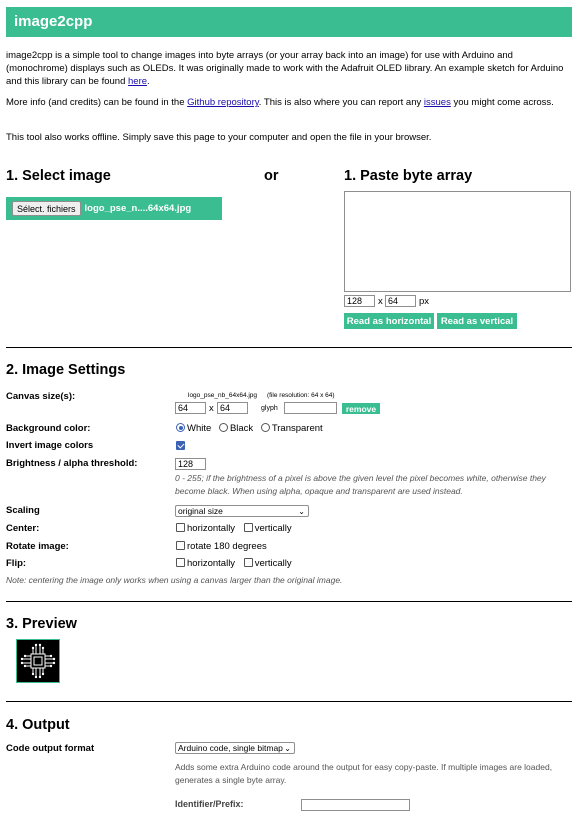  Describe the element at coordinates (380, 301) in the screenshot. I see `array-size-x-label: x` at that location.